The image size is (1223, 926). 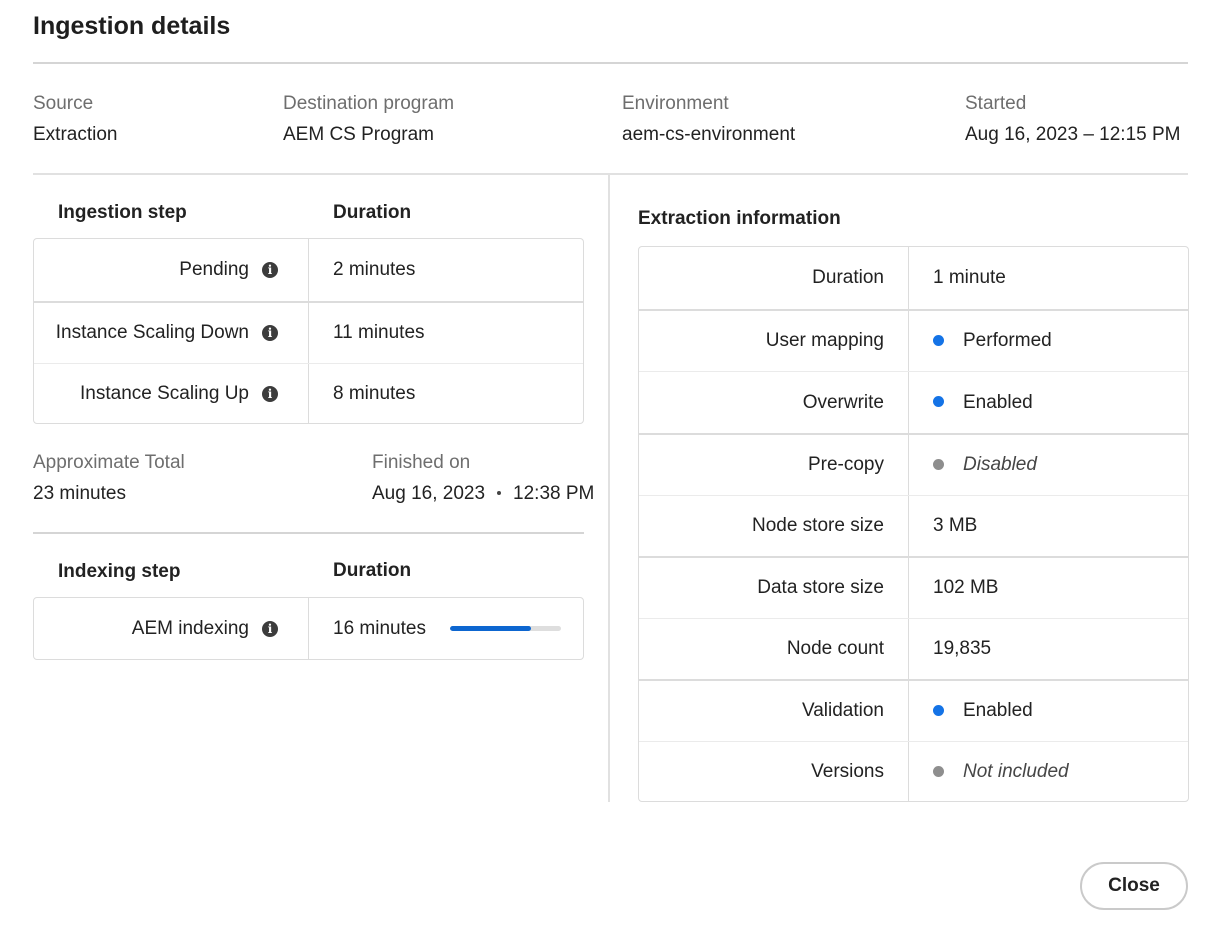 What do you see at coordinates (483, 478) in the screenshot?
I see `finished-on: Finished on Aug 16, 2023 12:38 PM` at bounding box center [483, 478].